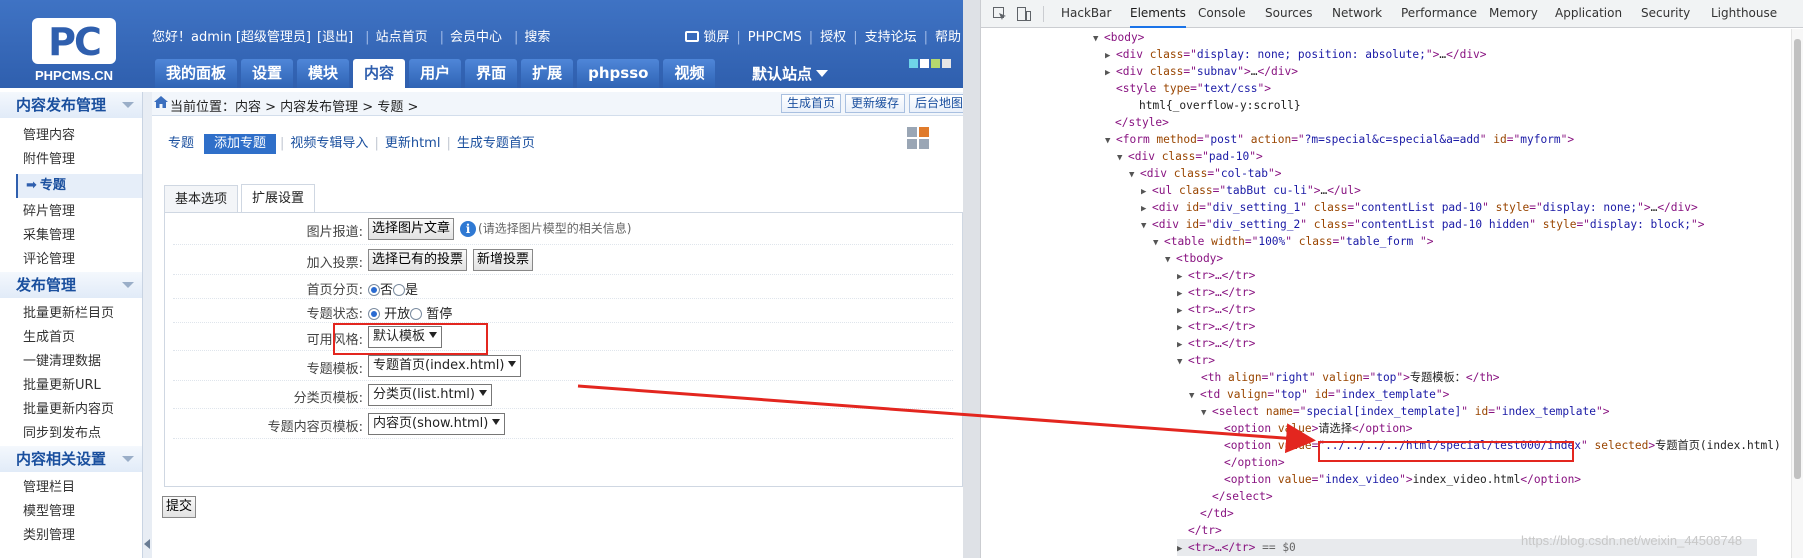  I want to click on sidebar-item-collect: 采集管理, so click(71, 236).